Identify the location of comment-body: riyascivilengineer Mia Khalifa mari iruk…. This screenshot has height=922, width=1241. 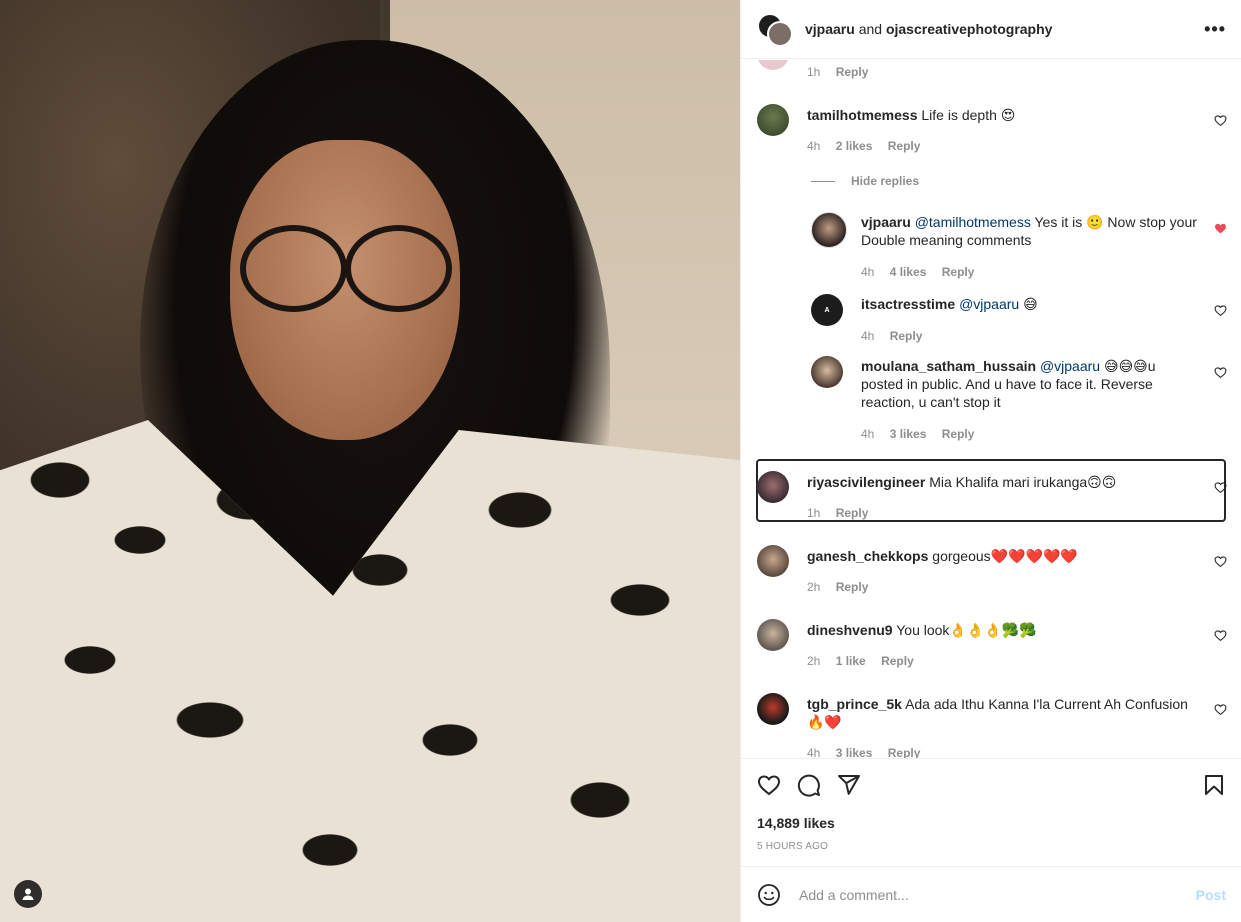
(1002, 482).